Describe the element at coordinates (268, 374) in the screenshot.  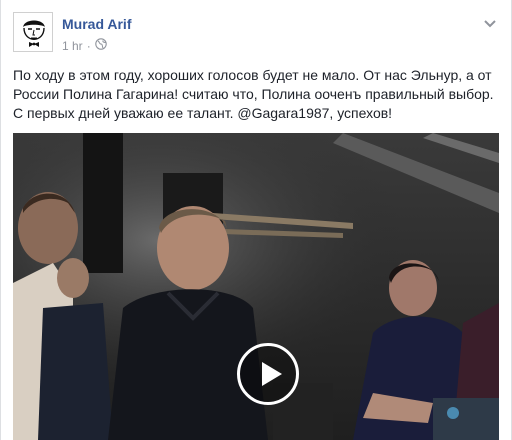
I see `play-icon` at that location.